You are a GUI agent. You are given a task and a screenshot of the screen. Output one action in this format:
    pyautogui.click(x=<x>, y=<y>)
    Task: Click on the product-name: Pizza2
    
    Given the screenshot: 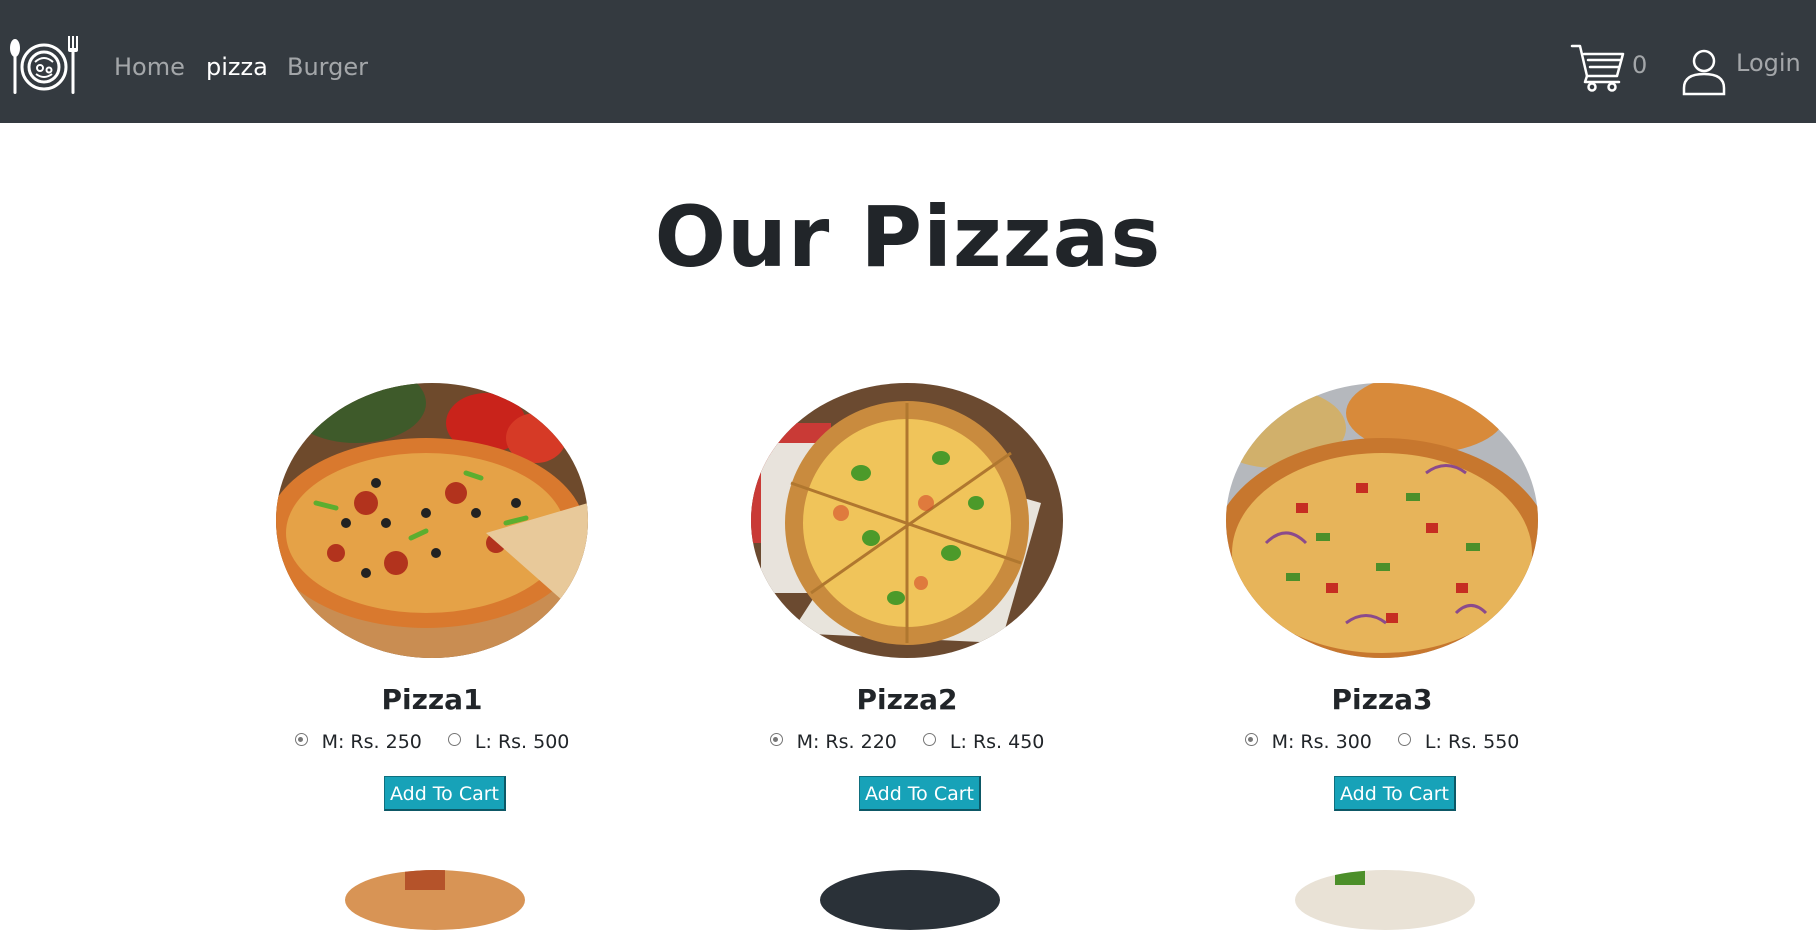 What is the action you would take?
    pyautogui.click(x=907, y=699)
    